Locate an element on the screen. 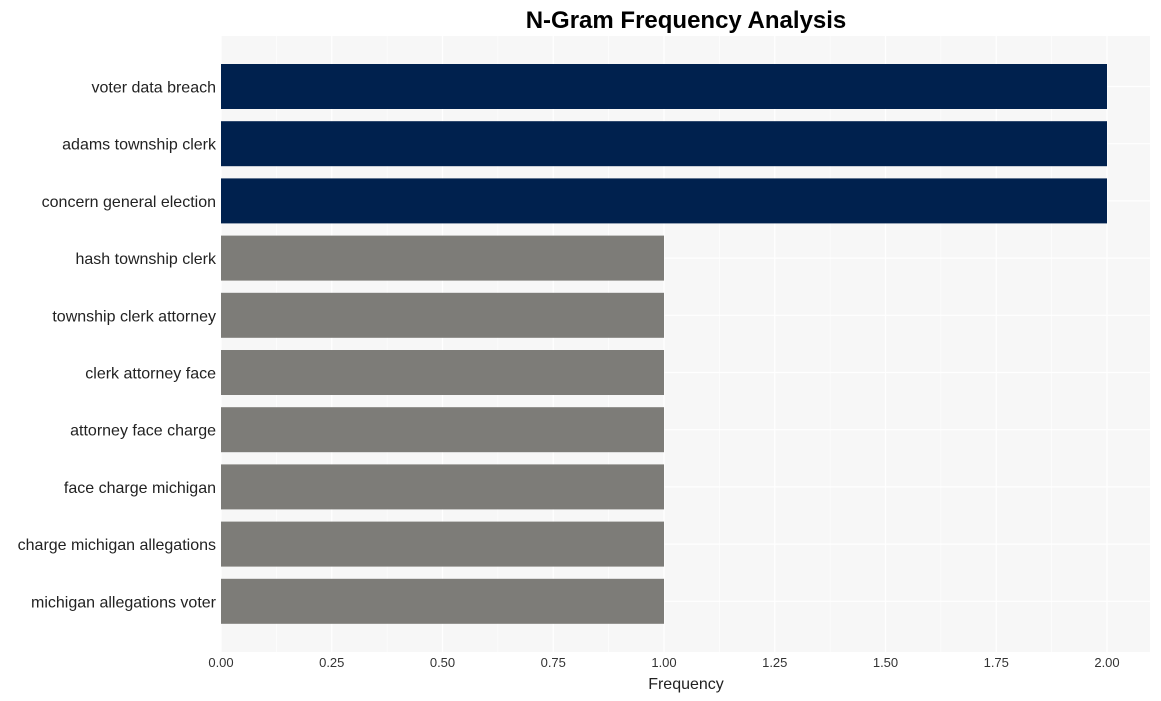 Image resolution: width=1161 pixels, height=701 pixels. x-tick-label: 0.25 is located at coordinates (331, 662).